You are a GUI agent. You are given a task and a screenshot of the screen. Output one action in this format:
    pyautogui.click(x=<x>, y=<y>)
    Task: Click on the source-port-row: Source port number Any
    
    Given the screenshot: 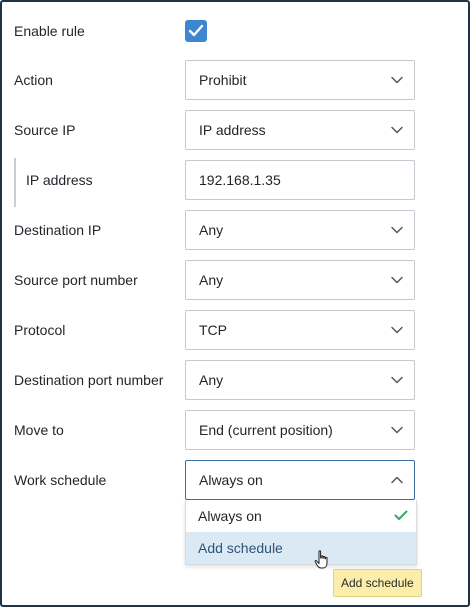 What is the action you would take?
    pyautogui.click(x=235, y=280)
    